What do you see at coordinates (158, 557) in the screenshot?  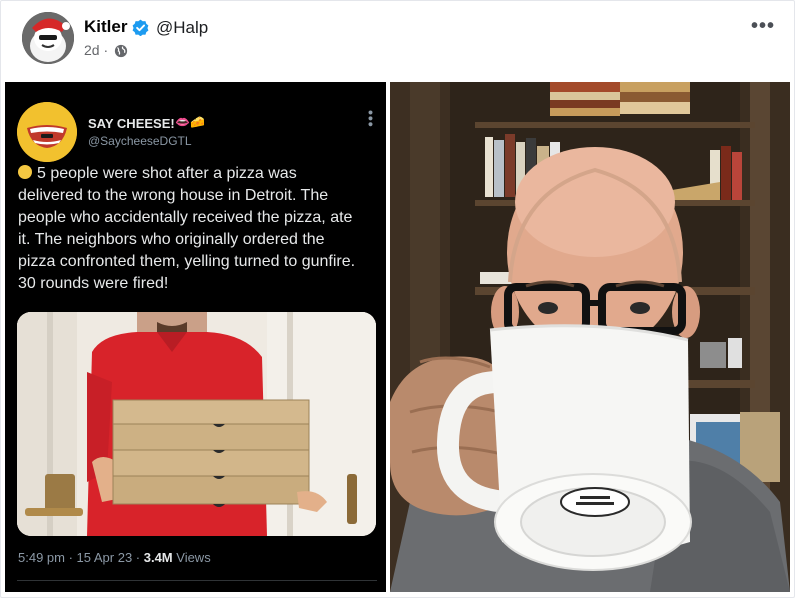 I see `tweet-views-count: 3.4M` at bounding box center [158, 557].